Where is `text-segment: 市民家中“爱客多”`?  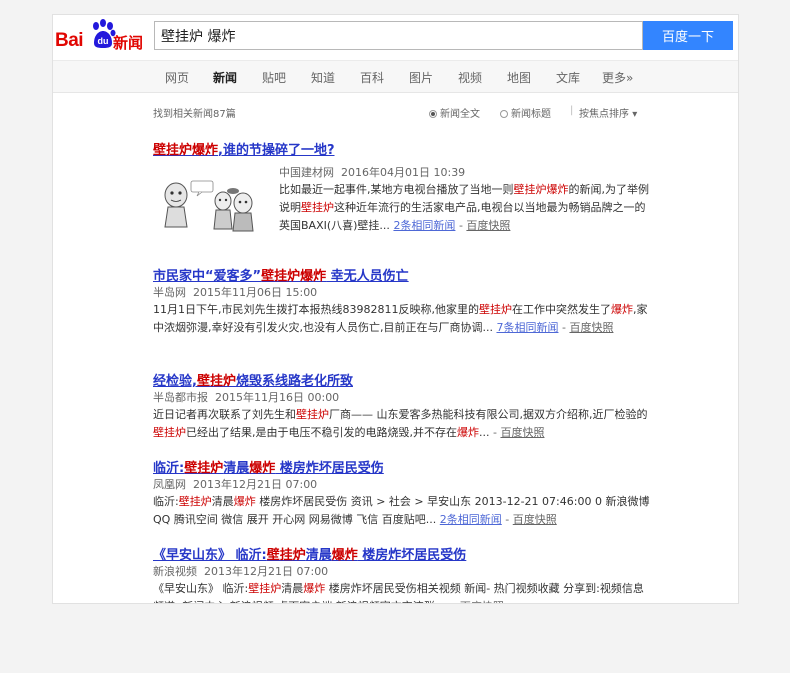 text-segment: 市民家中“爱客多” is located at coordinates (207, 276).